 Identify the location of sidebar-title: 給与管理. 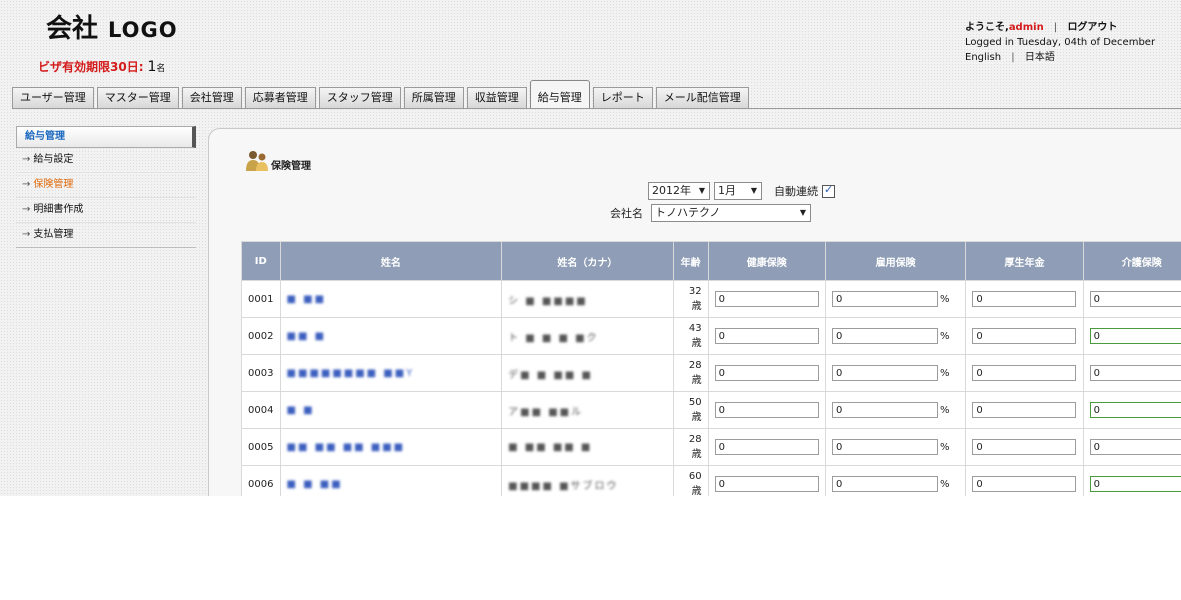
(106, 137).